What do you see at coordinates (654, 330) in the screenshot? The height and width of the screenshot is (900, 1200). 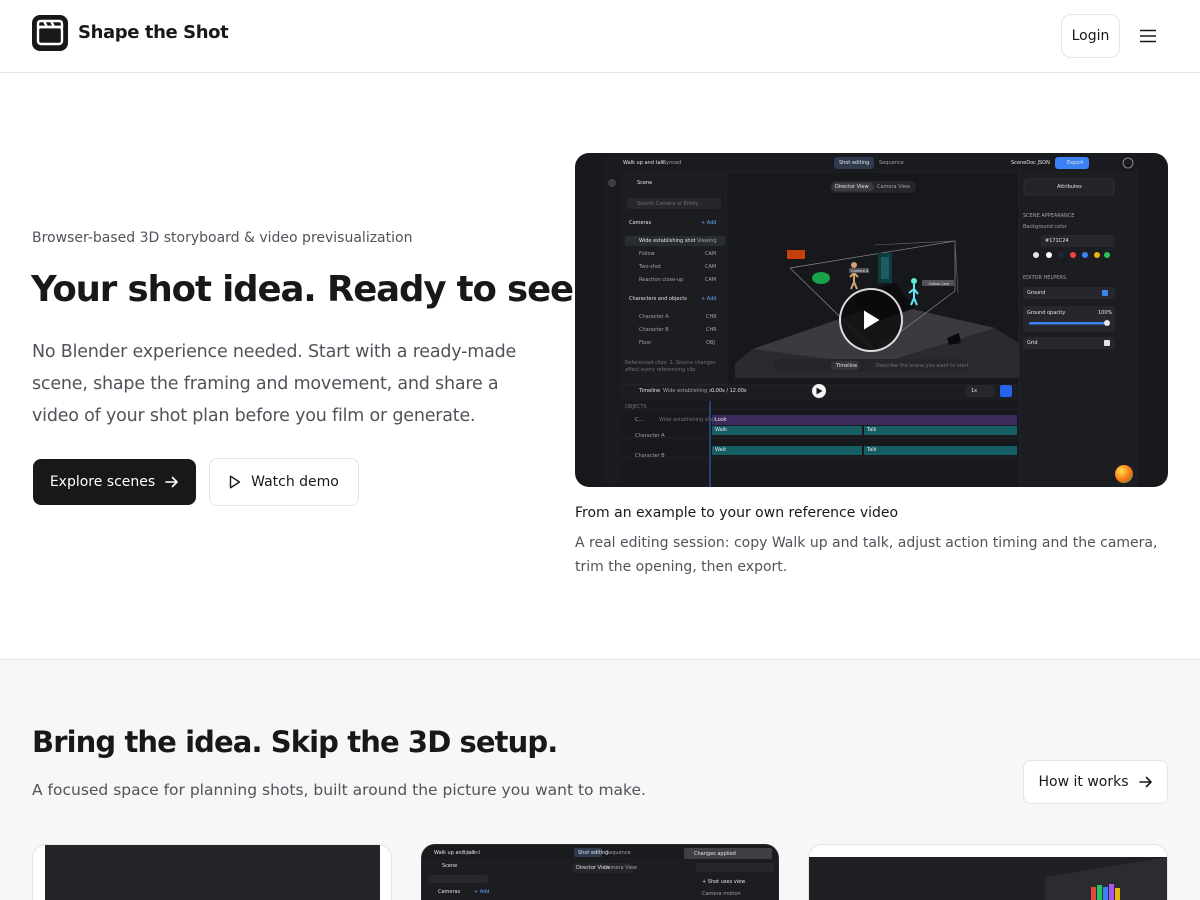 I see `vid-character-2: Character B` at bounding box center [654, 330].